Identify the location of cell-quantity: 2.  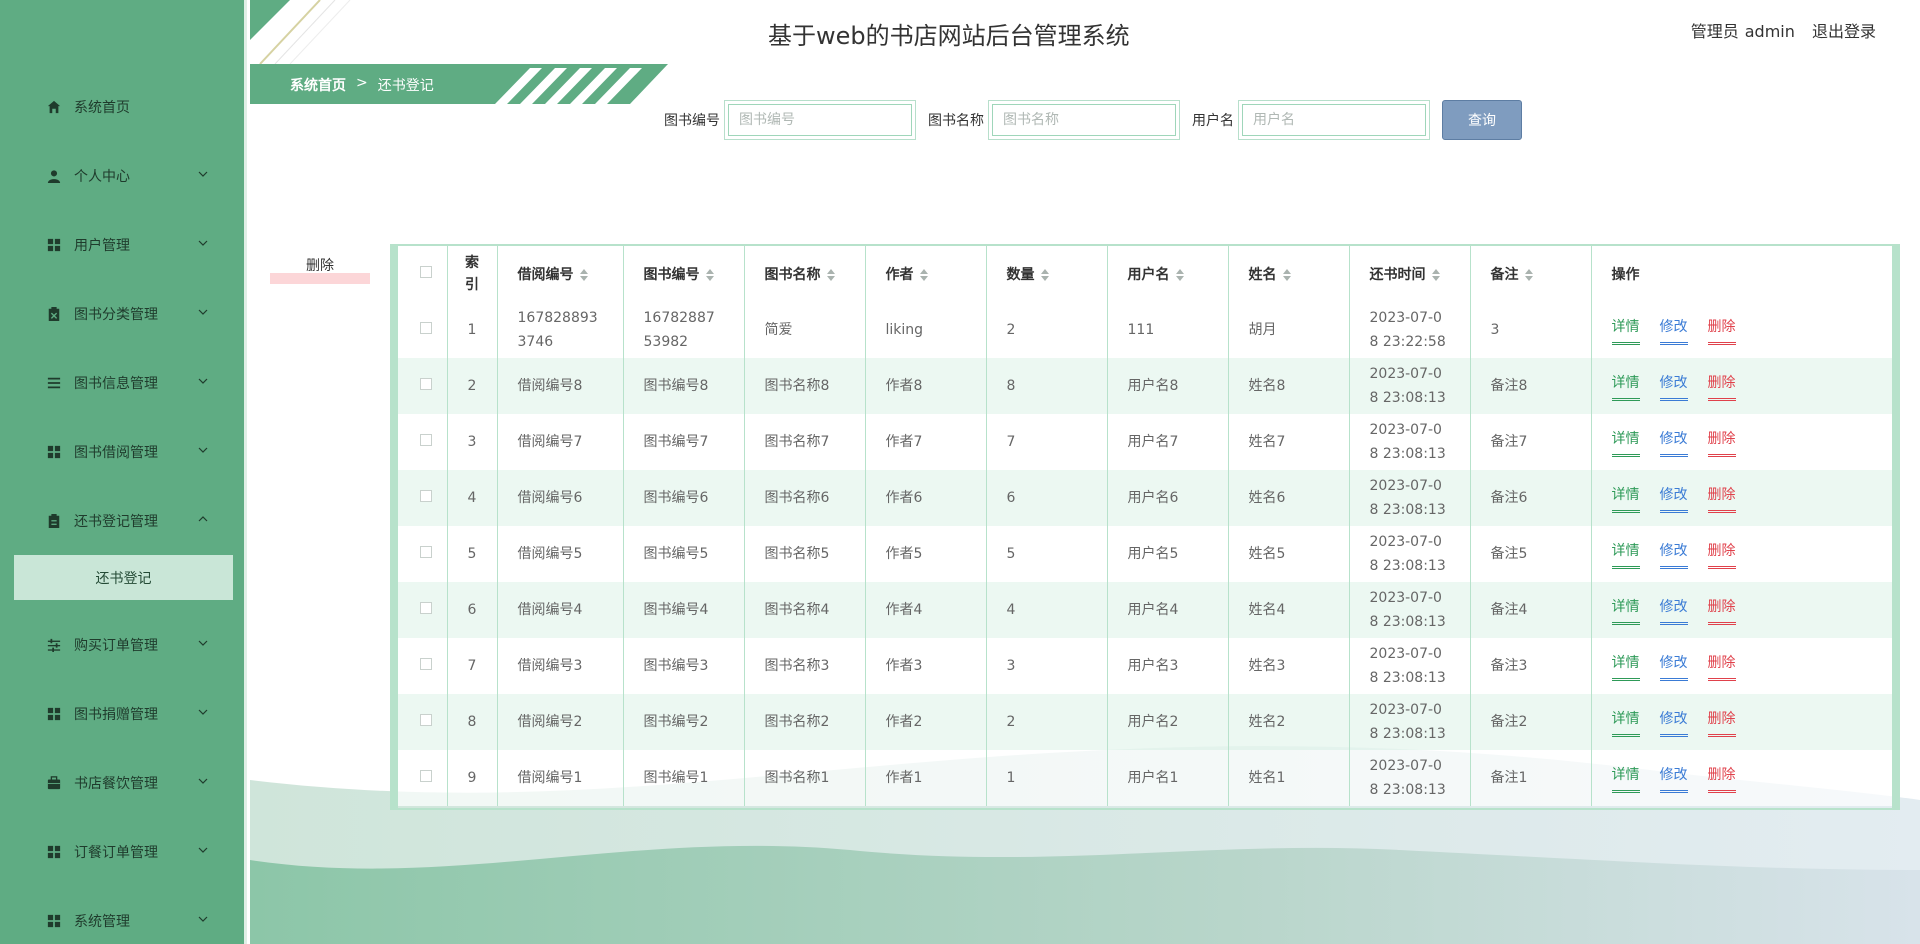
(1047, 330).